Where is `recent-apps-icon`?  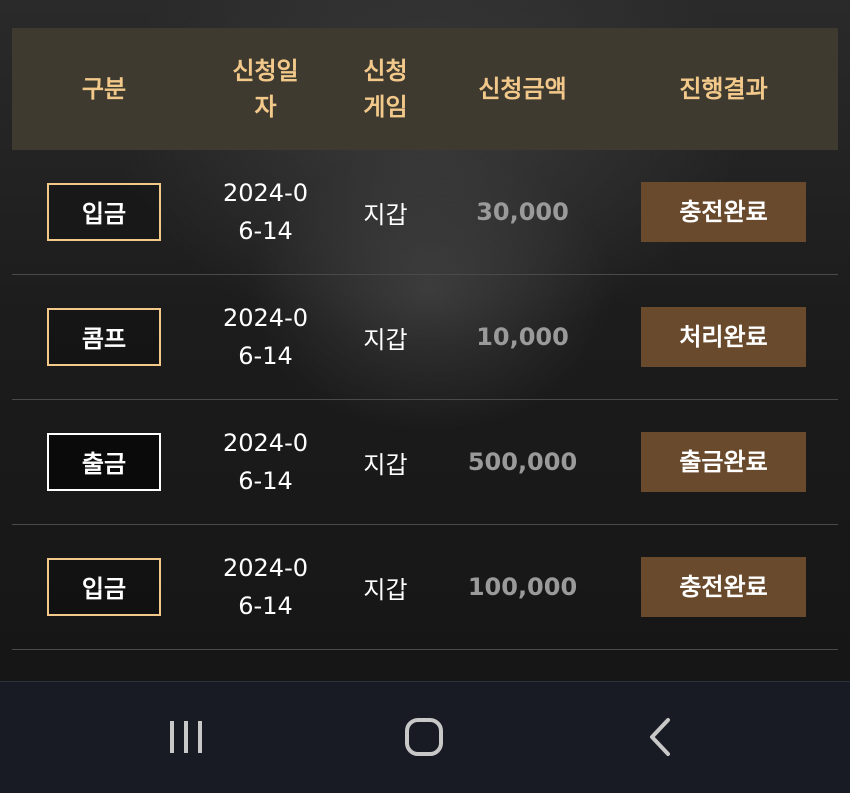
recent-apps-icon is located at coordinates (186, 737).